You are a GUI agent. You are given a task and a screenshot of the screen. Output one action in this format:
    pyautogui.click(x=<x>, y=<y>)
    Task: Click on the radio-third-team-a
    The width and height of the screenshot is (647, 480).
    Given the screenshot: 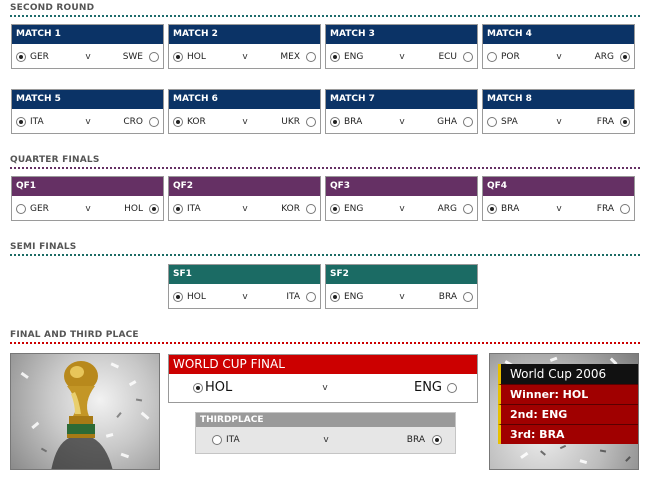 What is the action you would take?
    pyautogui.click(x=217, y=440)
    